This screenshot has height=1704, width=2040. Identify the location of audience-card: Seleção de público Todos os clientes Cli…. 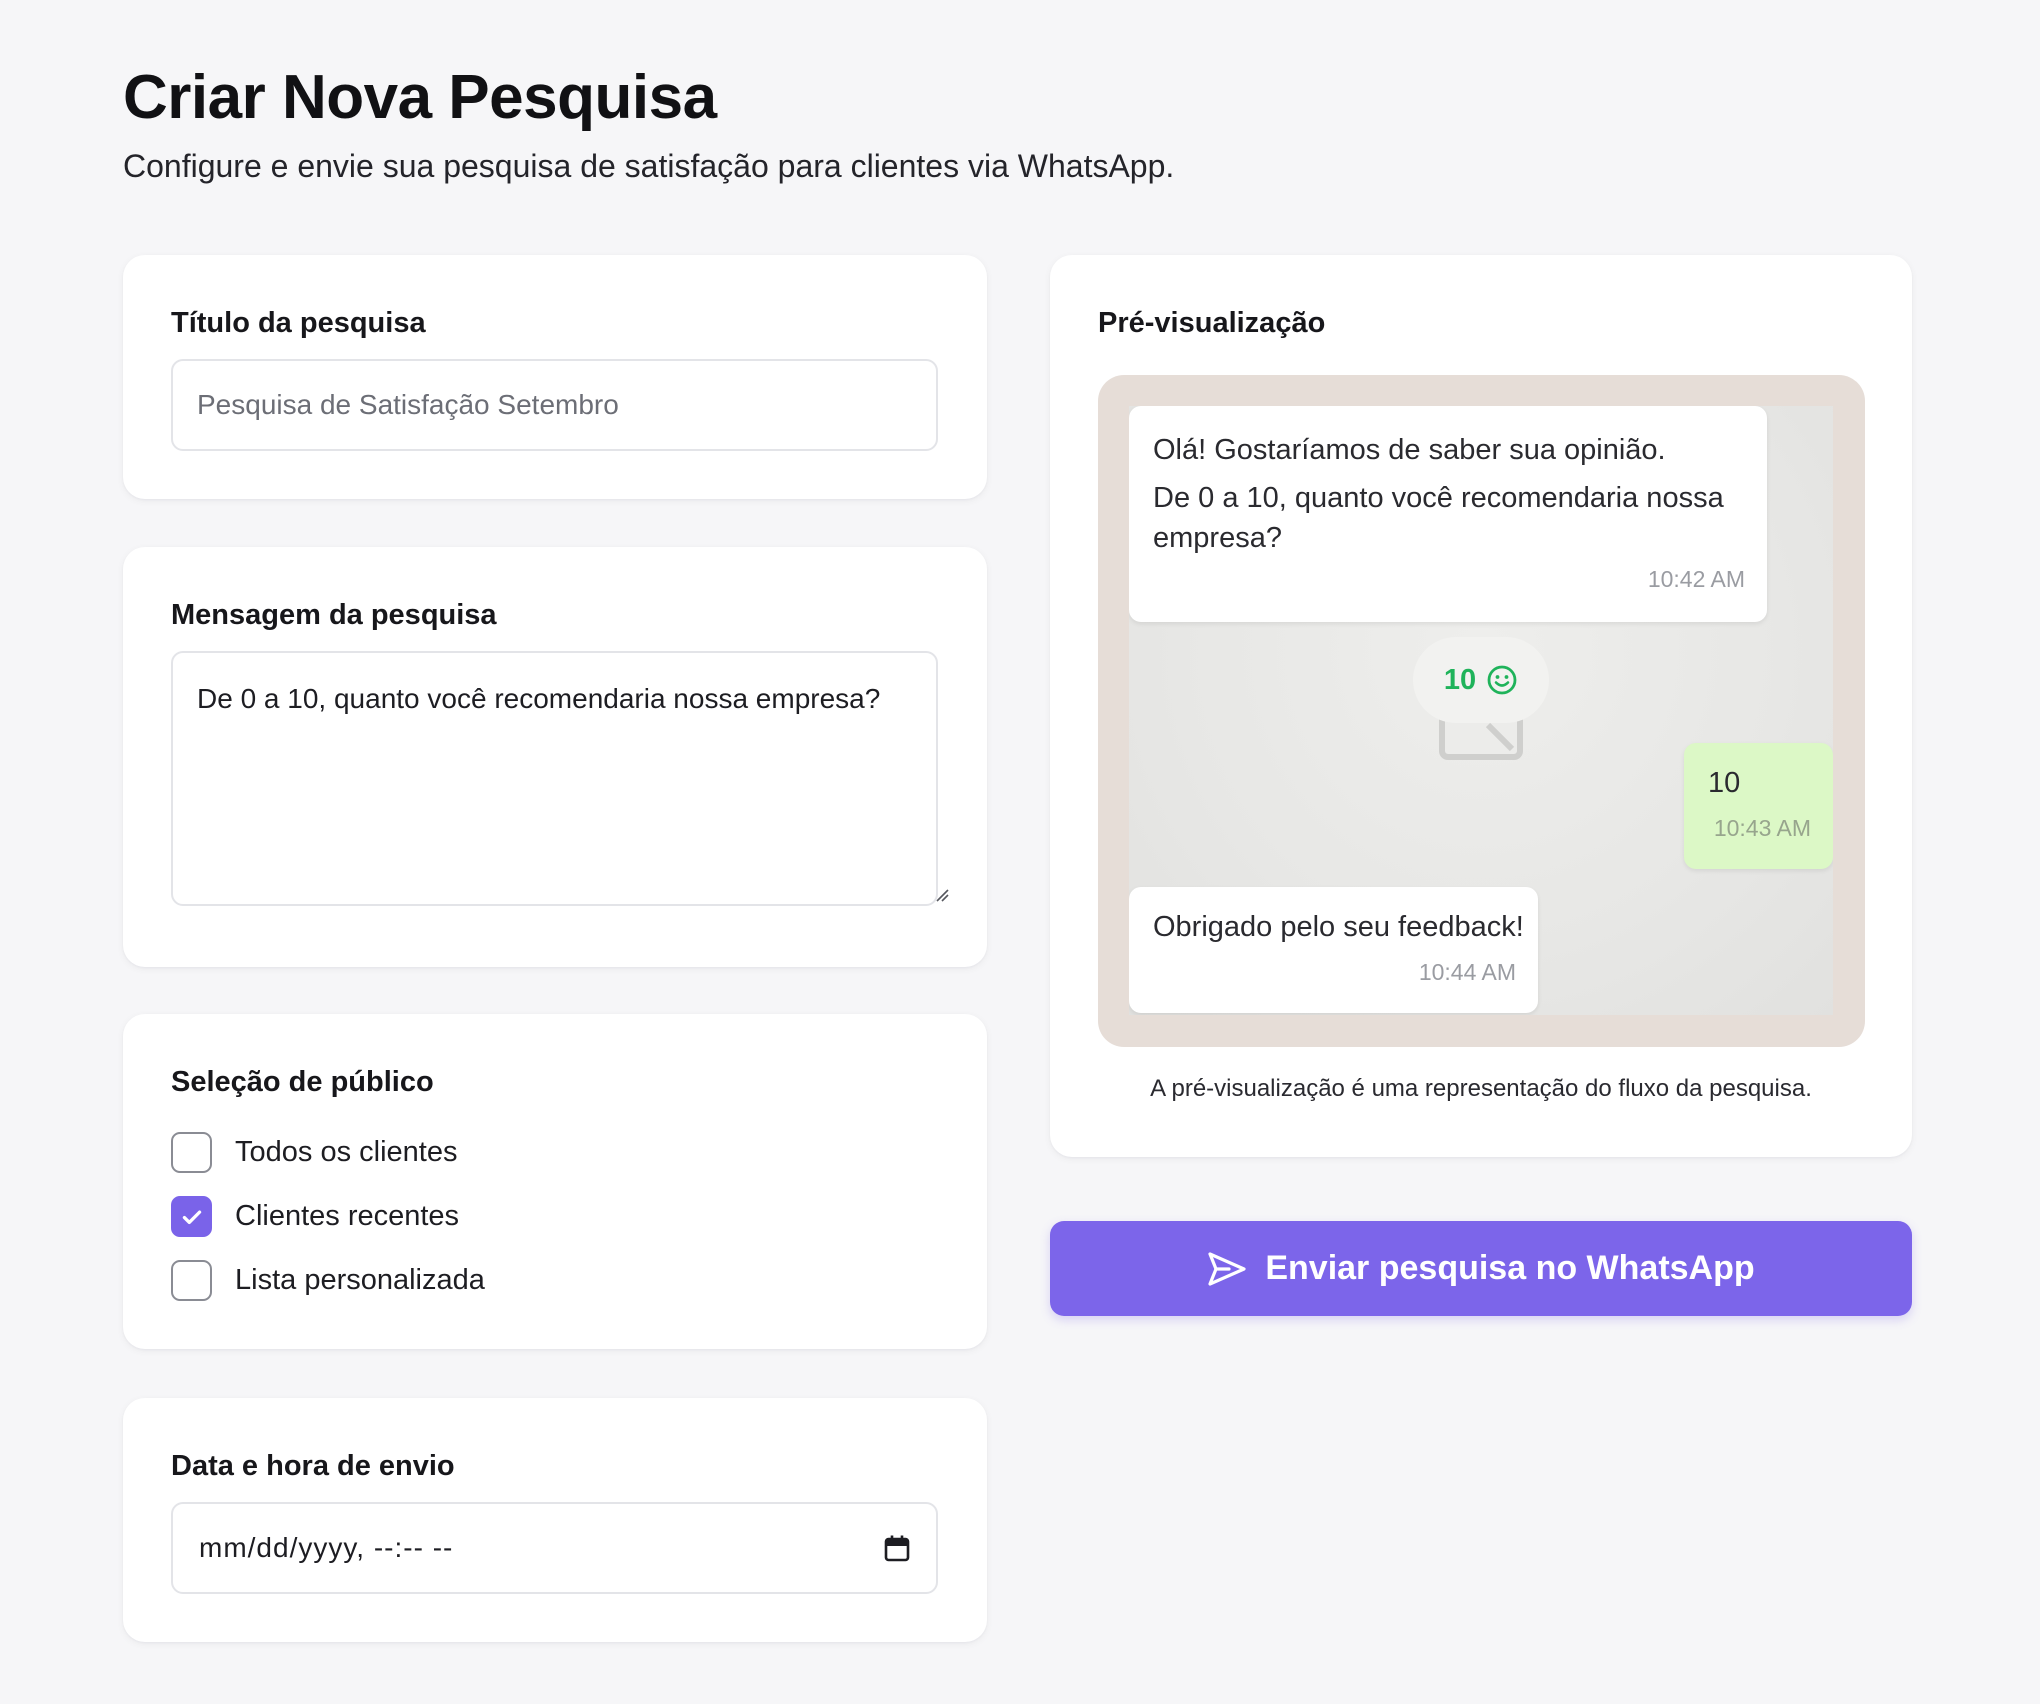
(555, 1181).